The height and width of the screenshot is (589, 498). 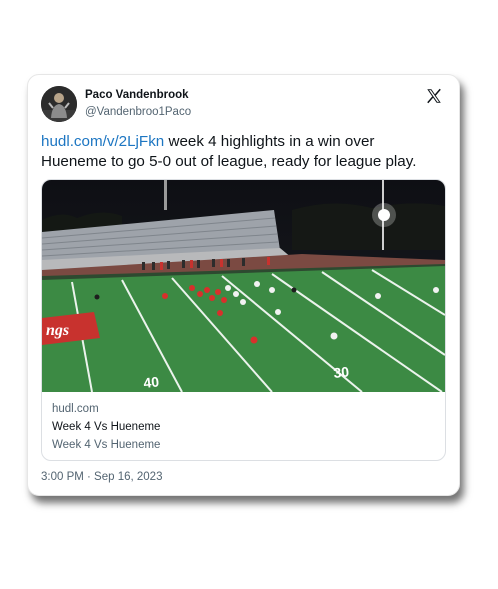 I want to click on tweet-link: hudl.com/v/2LjFkn, so click(x=102, y=141).